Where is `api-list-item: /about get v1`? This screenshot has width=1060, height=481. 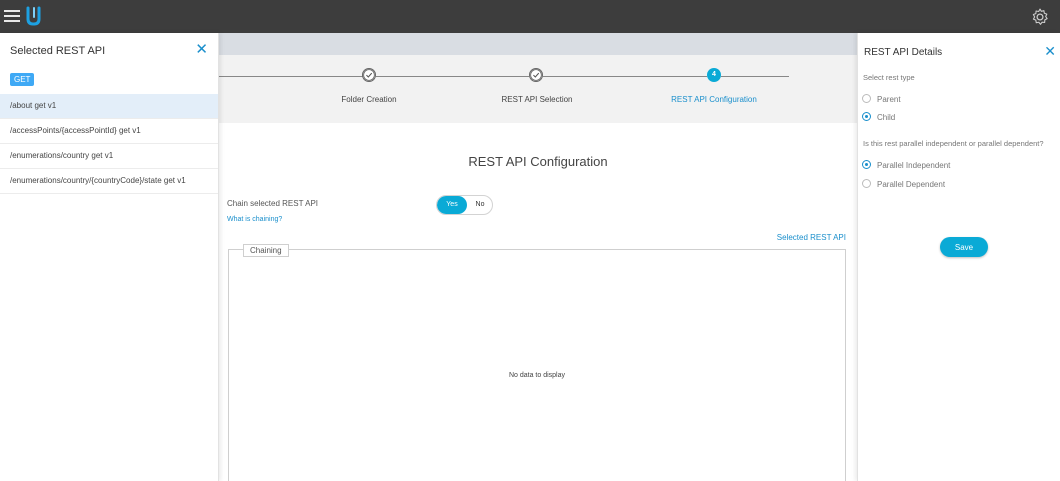
api-list-item: /about get v1 is located at coordinates (109, 106).